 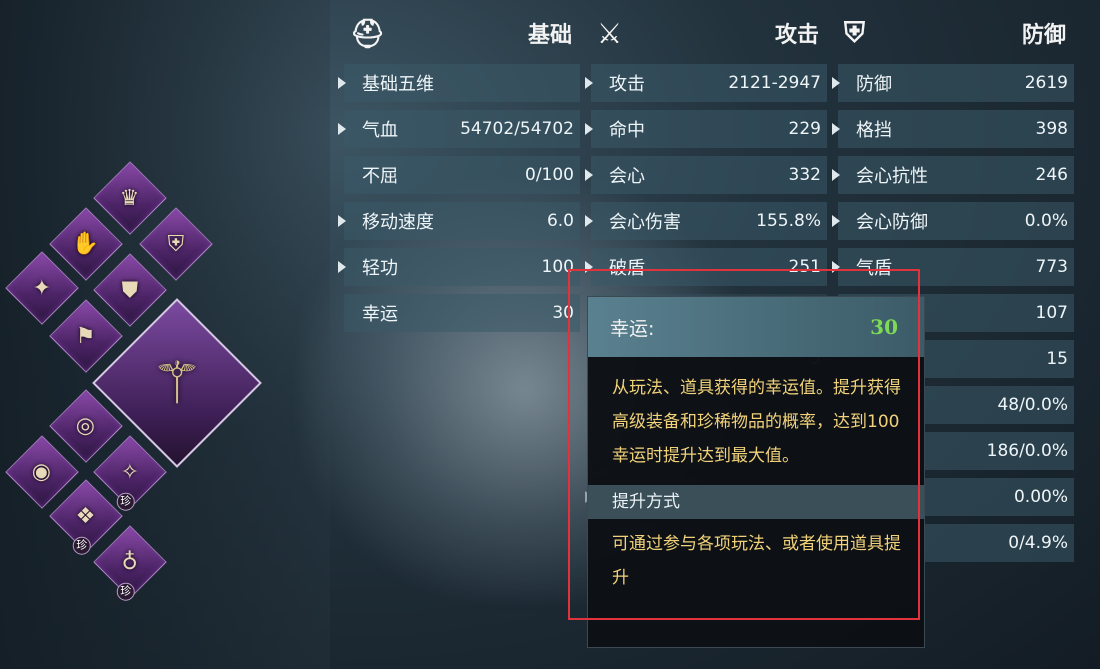 What do you see at coordinates (380, 268) in the screenshot?
I see `stat-label: 轻功` at bounding box center [380, 268].